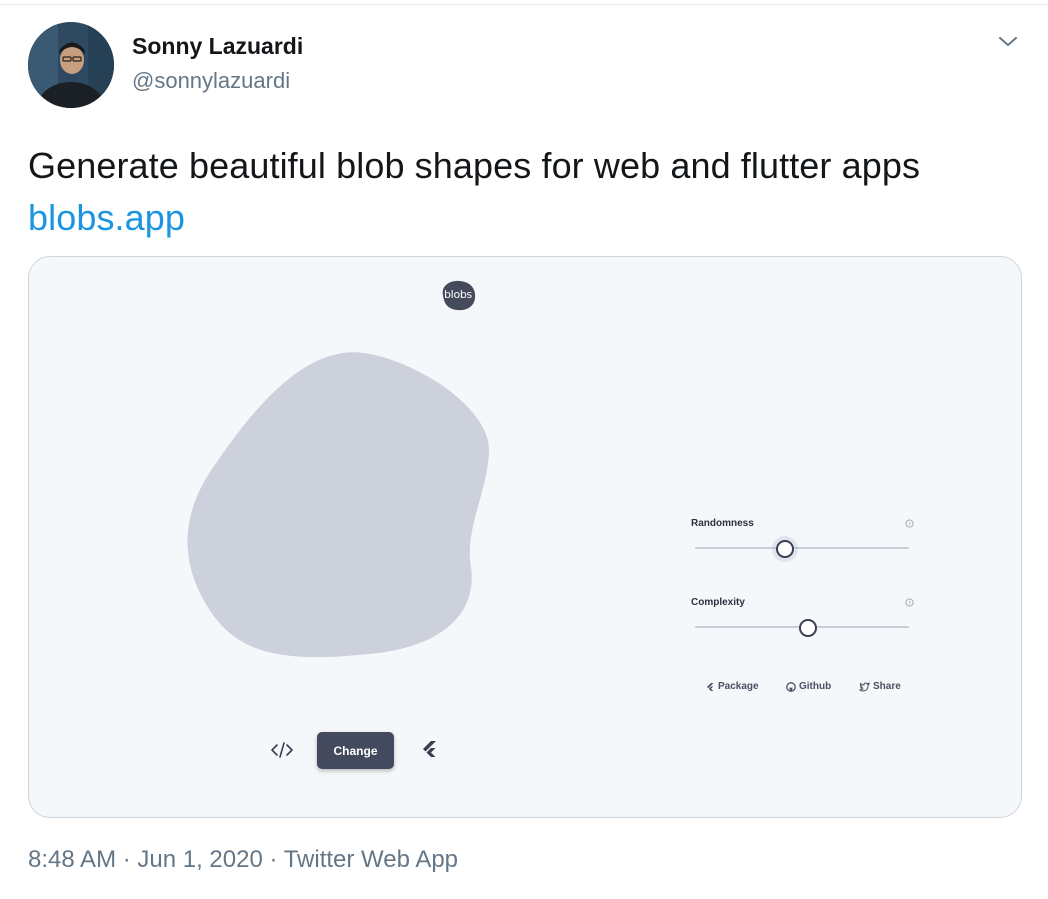 The image size is (1048, 899). Describe the element at coordinates (355, 750) in the screenshot. I see `change-button: Change` at that location.